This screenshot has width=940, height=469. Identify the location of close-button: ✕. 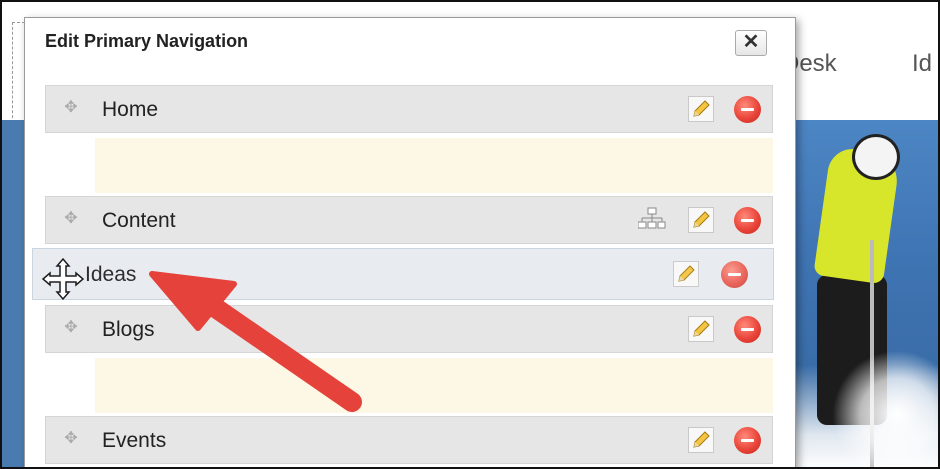
(751, 43).